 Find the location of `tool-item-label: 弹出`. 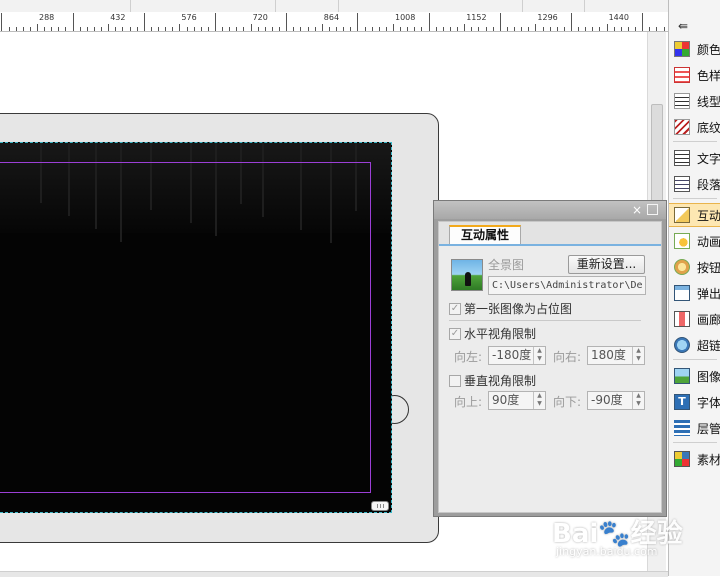

tool-item-label: 弹出 is located at coordinates (708, 293).